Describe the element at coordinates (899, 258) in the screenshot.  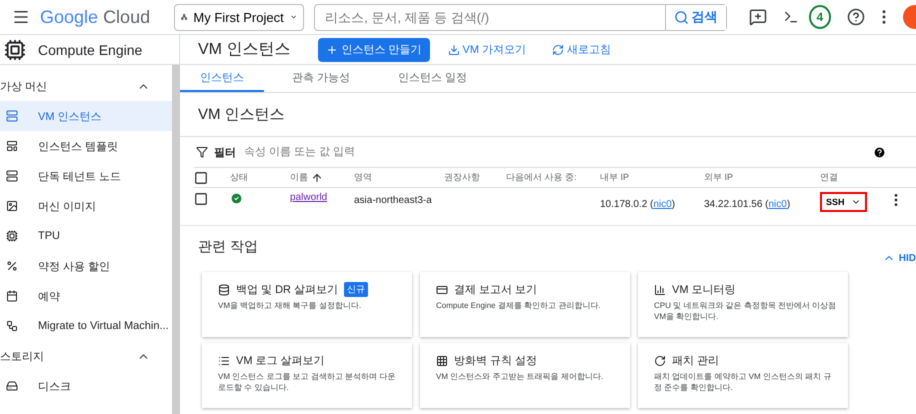
I see `hide-link: HID` at that location.